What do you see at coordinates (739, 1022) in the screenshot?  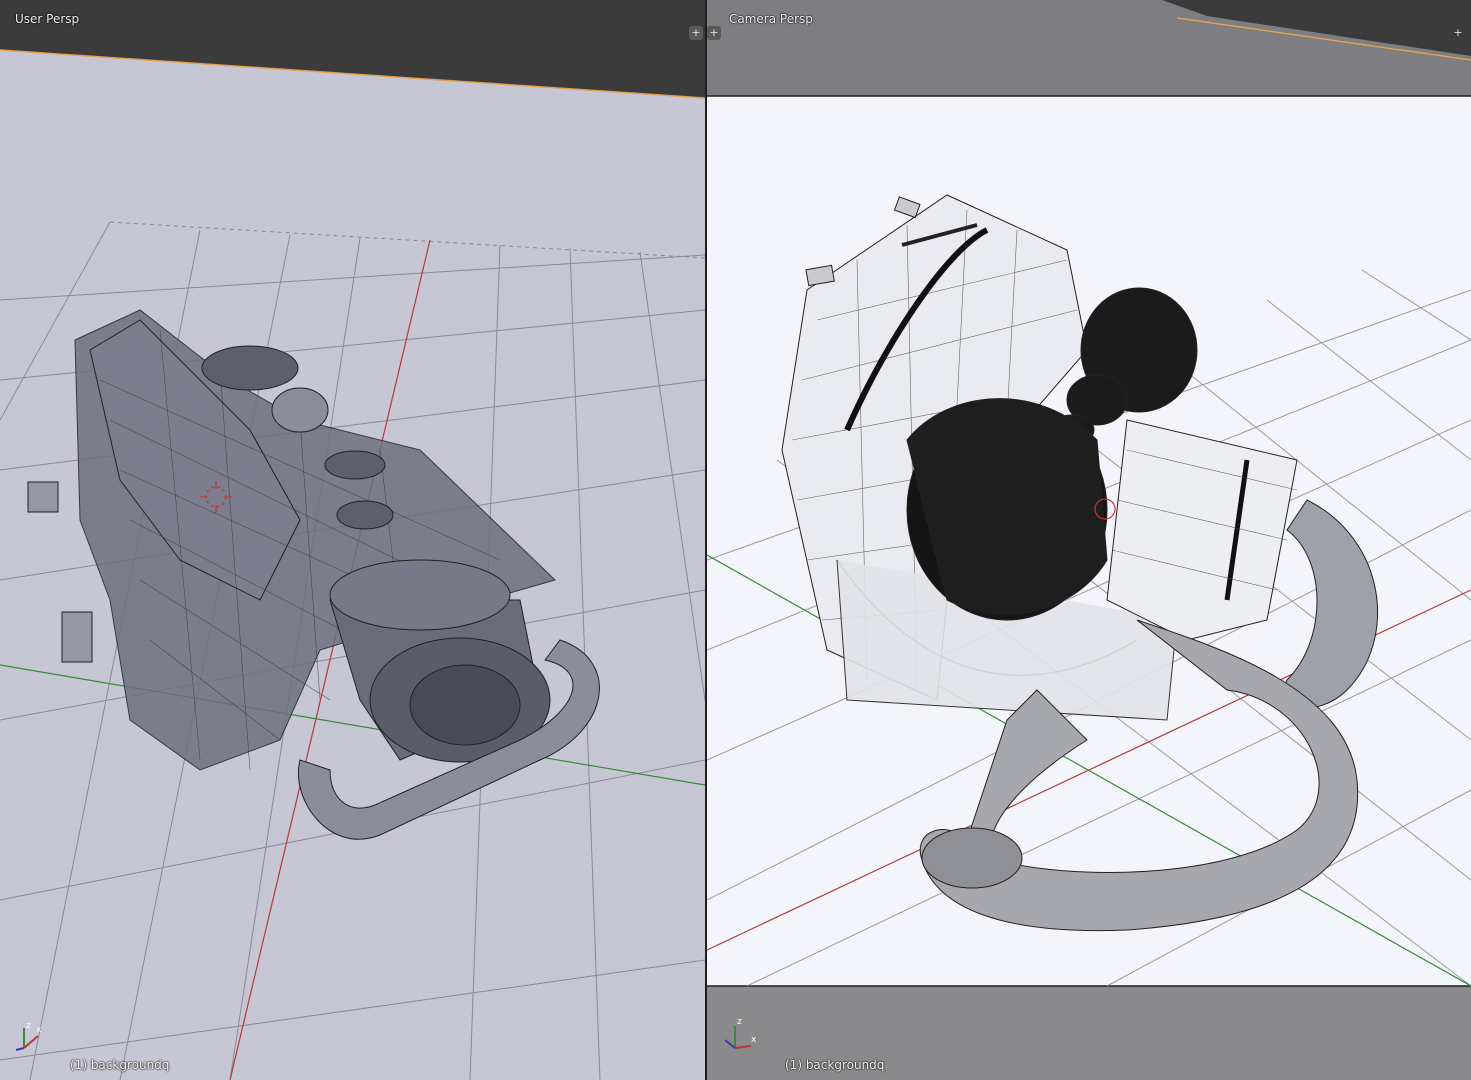 I see `axis-z-label-right: z` at bounding box center [739, 1022].